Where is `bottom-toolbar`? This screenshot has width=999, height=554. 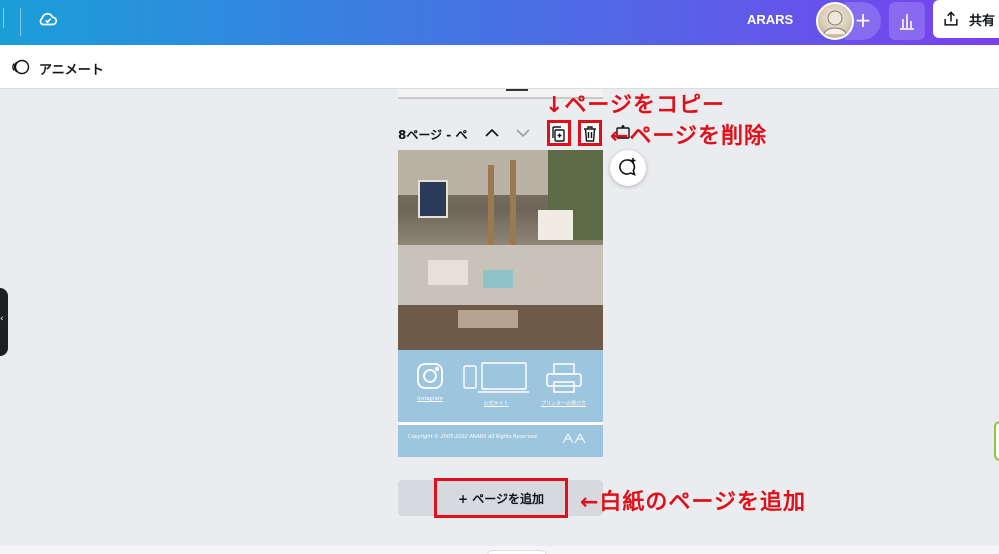
bottom-toolbar is located at coordinates (499, 550).